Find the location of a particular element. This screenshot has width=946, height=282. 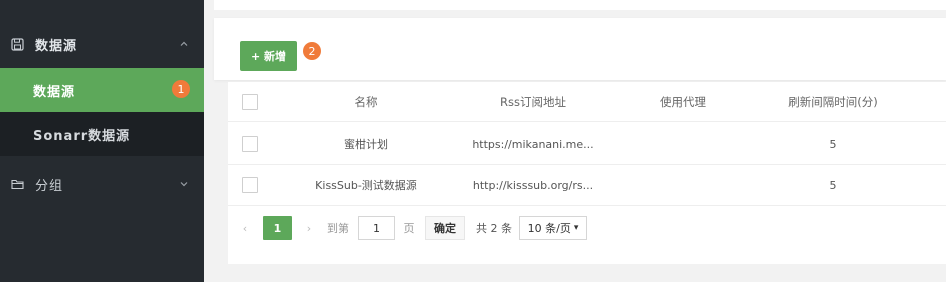

row-name: KissSub-测试数据源 is located at coordinates (366, 185).